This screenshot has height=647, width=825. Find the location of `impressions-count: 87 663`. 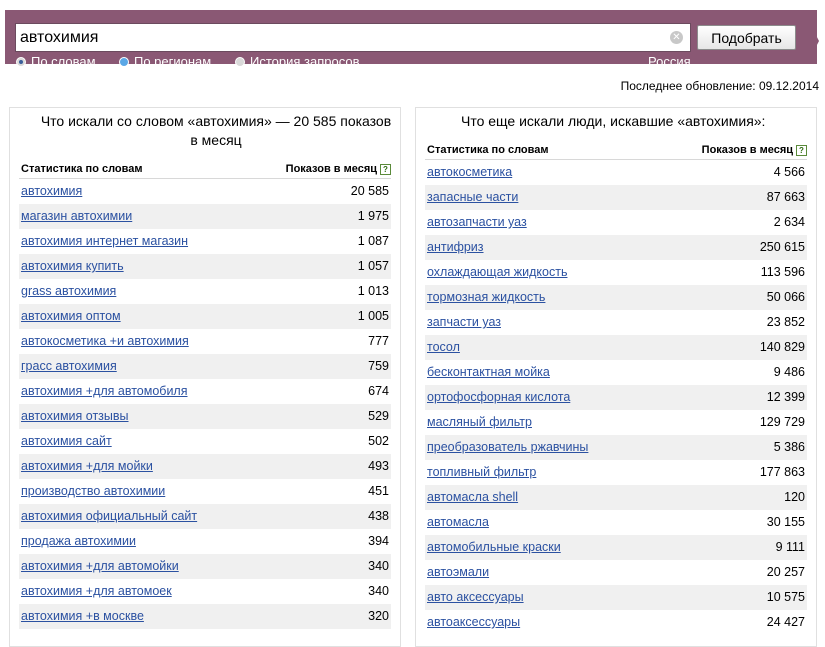

impressions-count: 87 663 is located at coordinates (785, 197).